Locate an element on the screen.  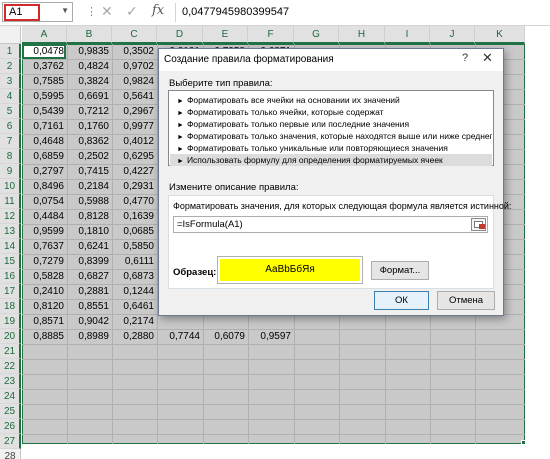
cell-c5: 0,2967 is located at coordinates (134, 111).